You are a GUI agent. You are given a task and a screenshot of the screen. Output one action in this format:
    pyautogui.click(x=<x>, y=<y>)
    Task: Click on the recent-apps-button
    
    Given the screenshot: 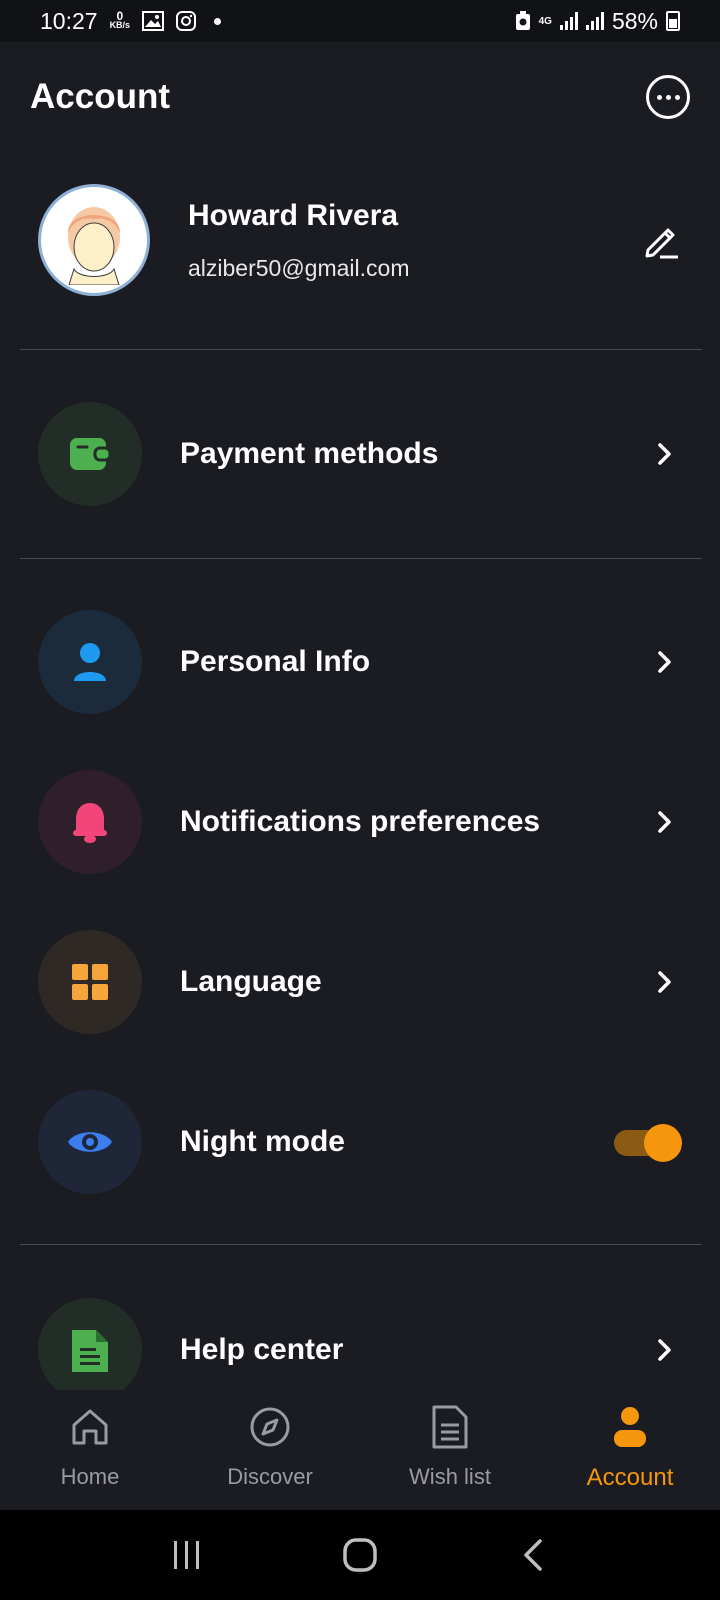 What is the action you would take?
    pyautogui.click(x=187, y=1555)
    